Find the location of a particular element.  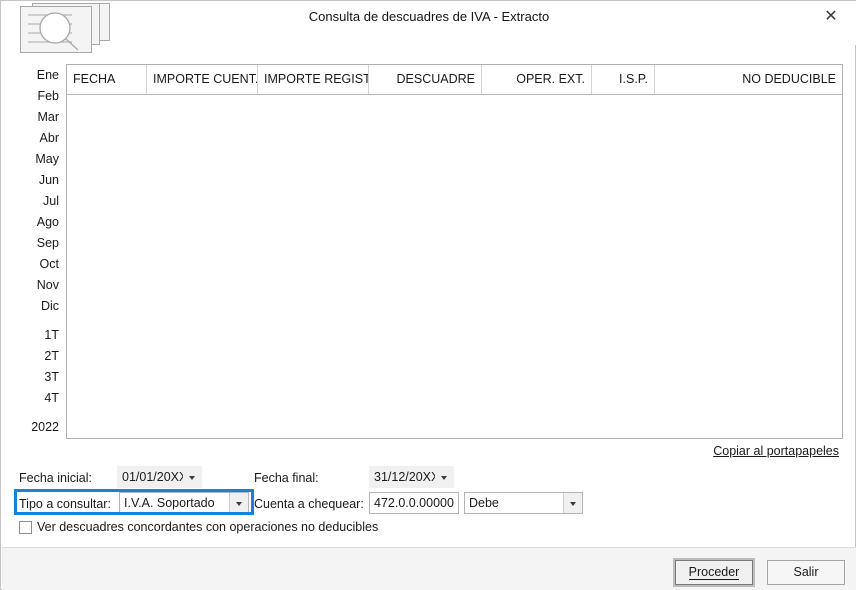

tipo-consultar-label: Tipo a consultar: is located at coordinates (65, 504).